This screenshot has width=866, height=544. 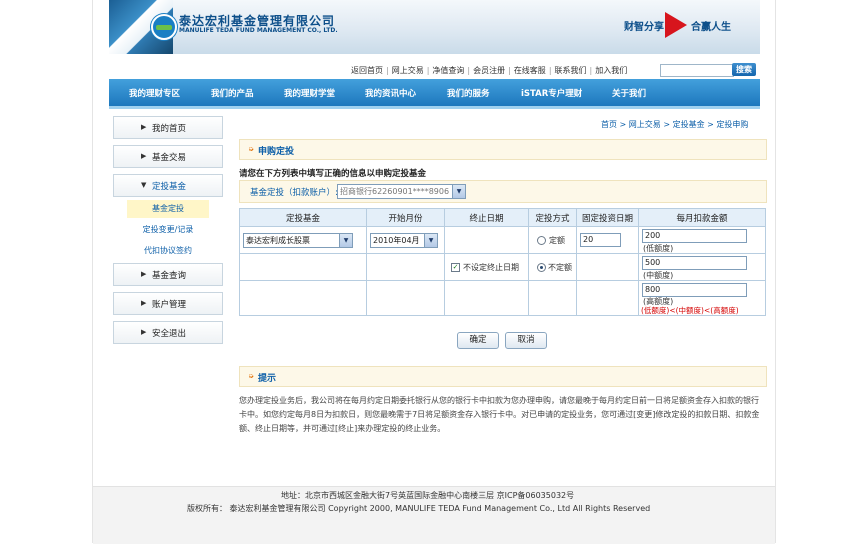 What do you see at coordinates (478, 340) in the screenshot?
I see `confirm-button: 确定` at bounding box center [478, 340].